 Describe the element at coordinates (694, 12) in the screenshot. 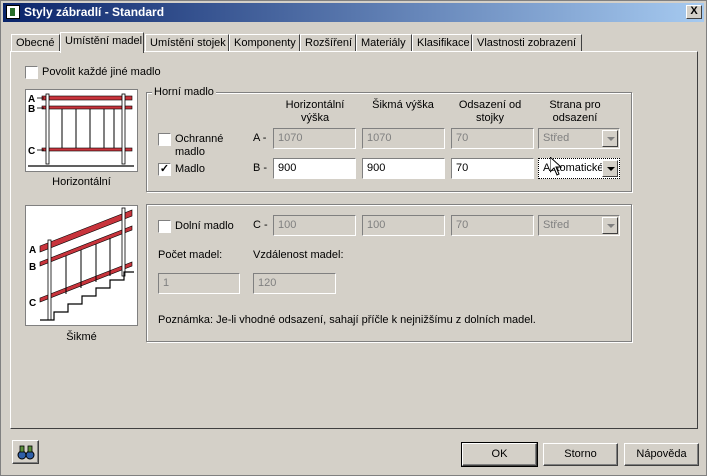

I see `close-button: X` at that location.